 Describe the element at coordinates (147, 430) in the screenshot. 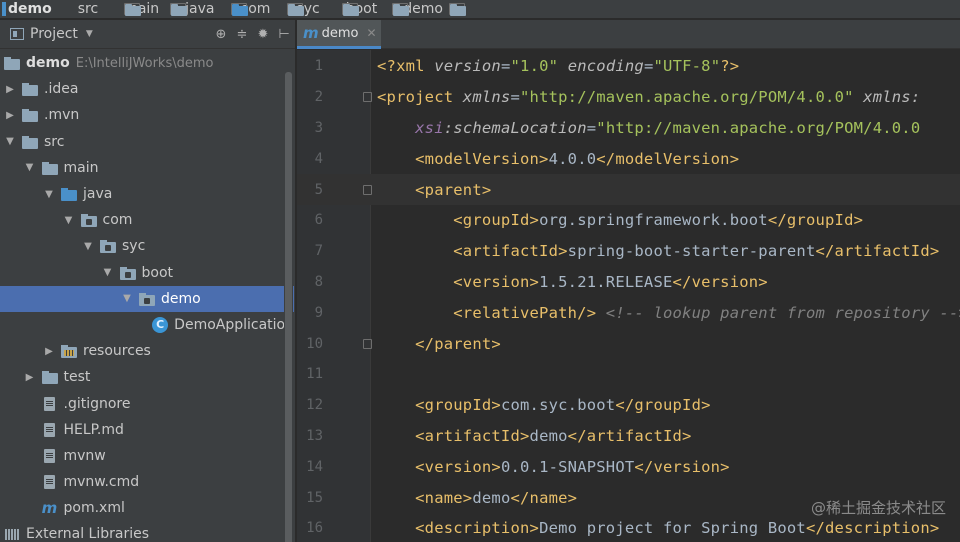

I see `tree-item-help-md: HELP.md` at that location.